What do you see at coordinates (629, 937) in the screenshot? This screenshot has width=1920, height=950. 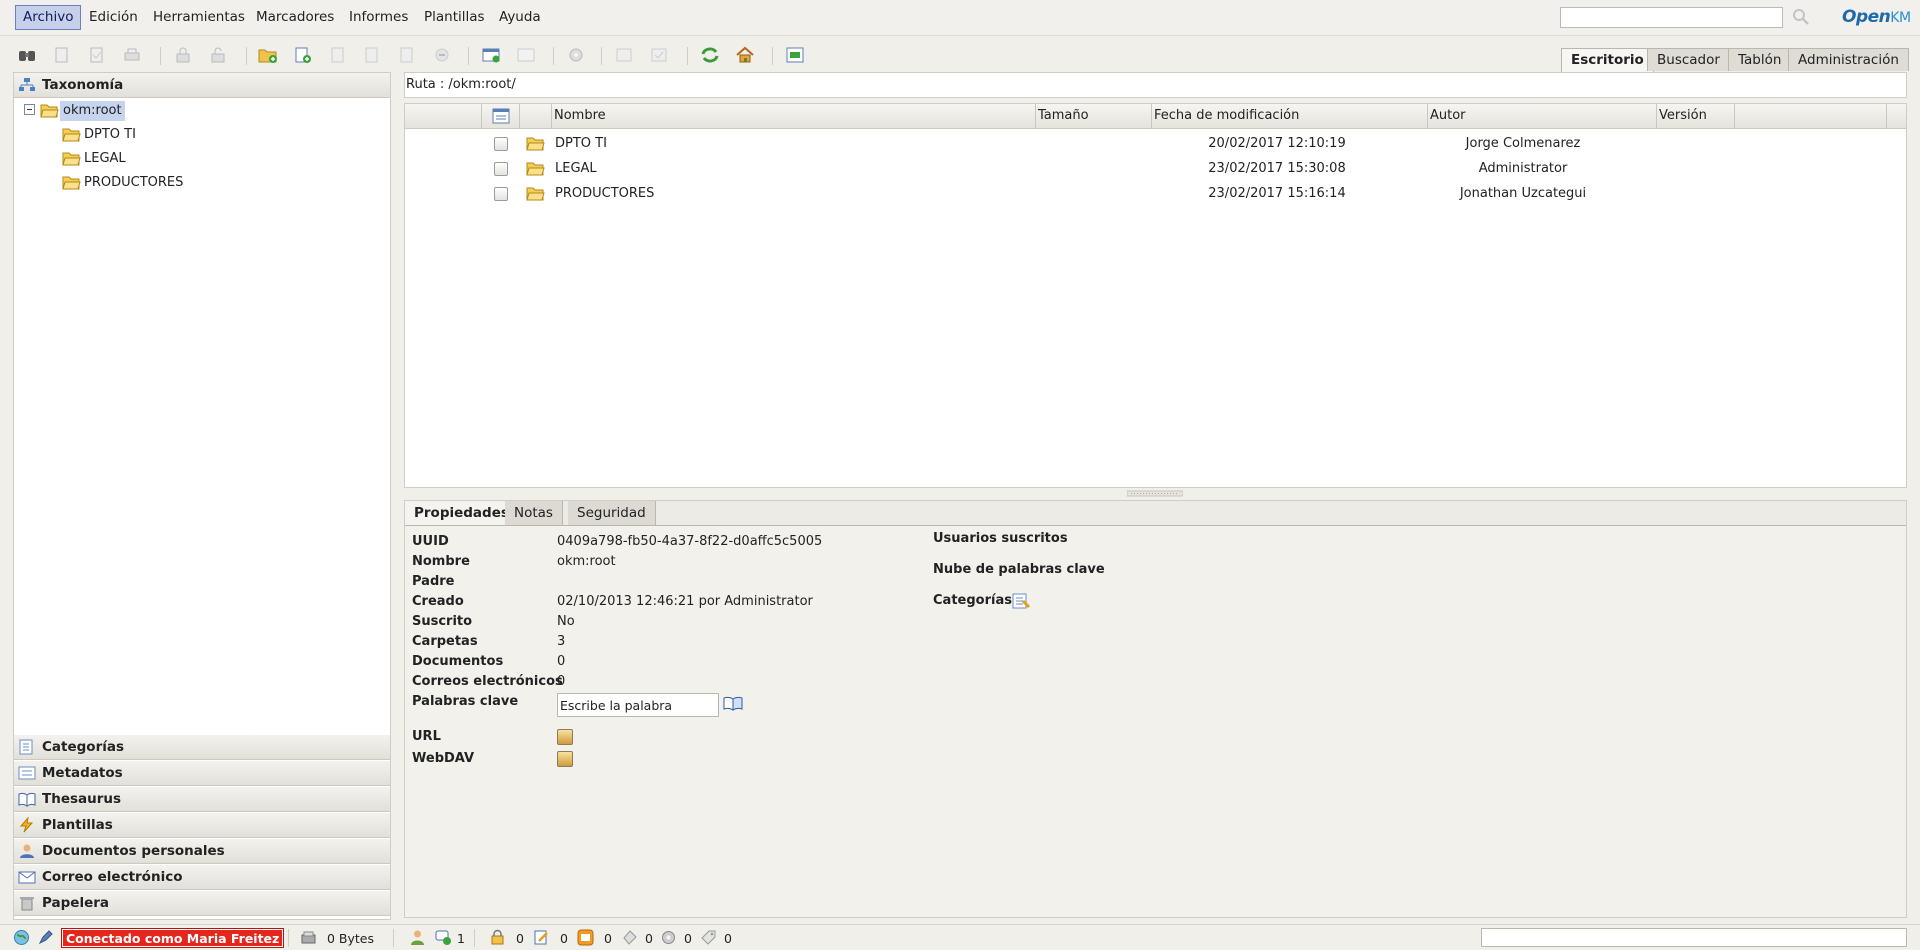 I see `bookmark-icon` at bounding box center [629, 937].